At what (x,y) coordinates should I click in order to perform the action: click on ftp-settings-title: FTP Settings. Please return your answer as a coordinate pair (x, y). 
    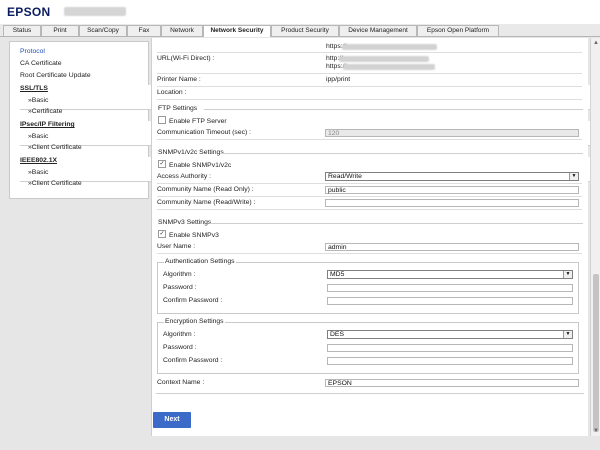
    Looking at the image, I should click on (178, 108).